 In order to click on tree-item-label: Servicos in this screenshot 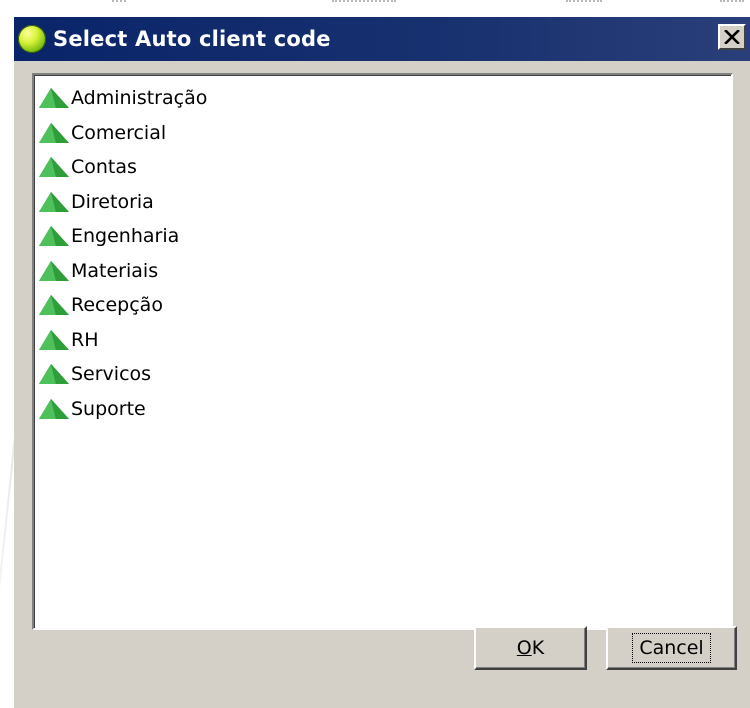, I will do `click(111, 374)`.